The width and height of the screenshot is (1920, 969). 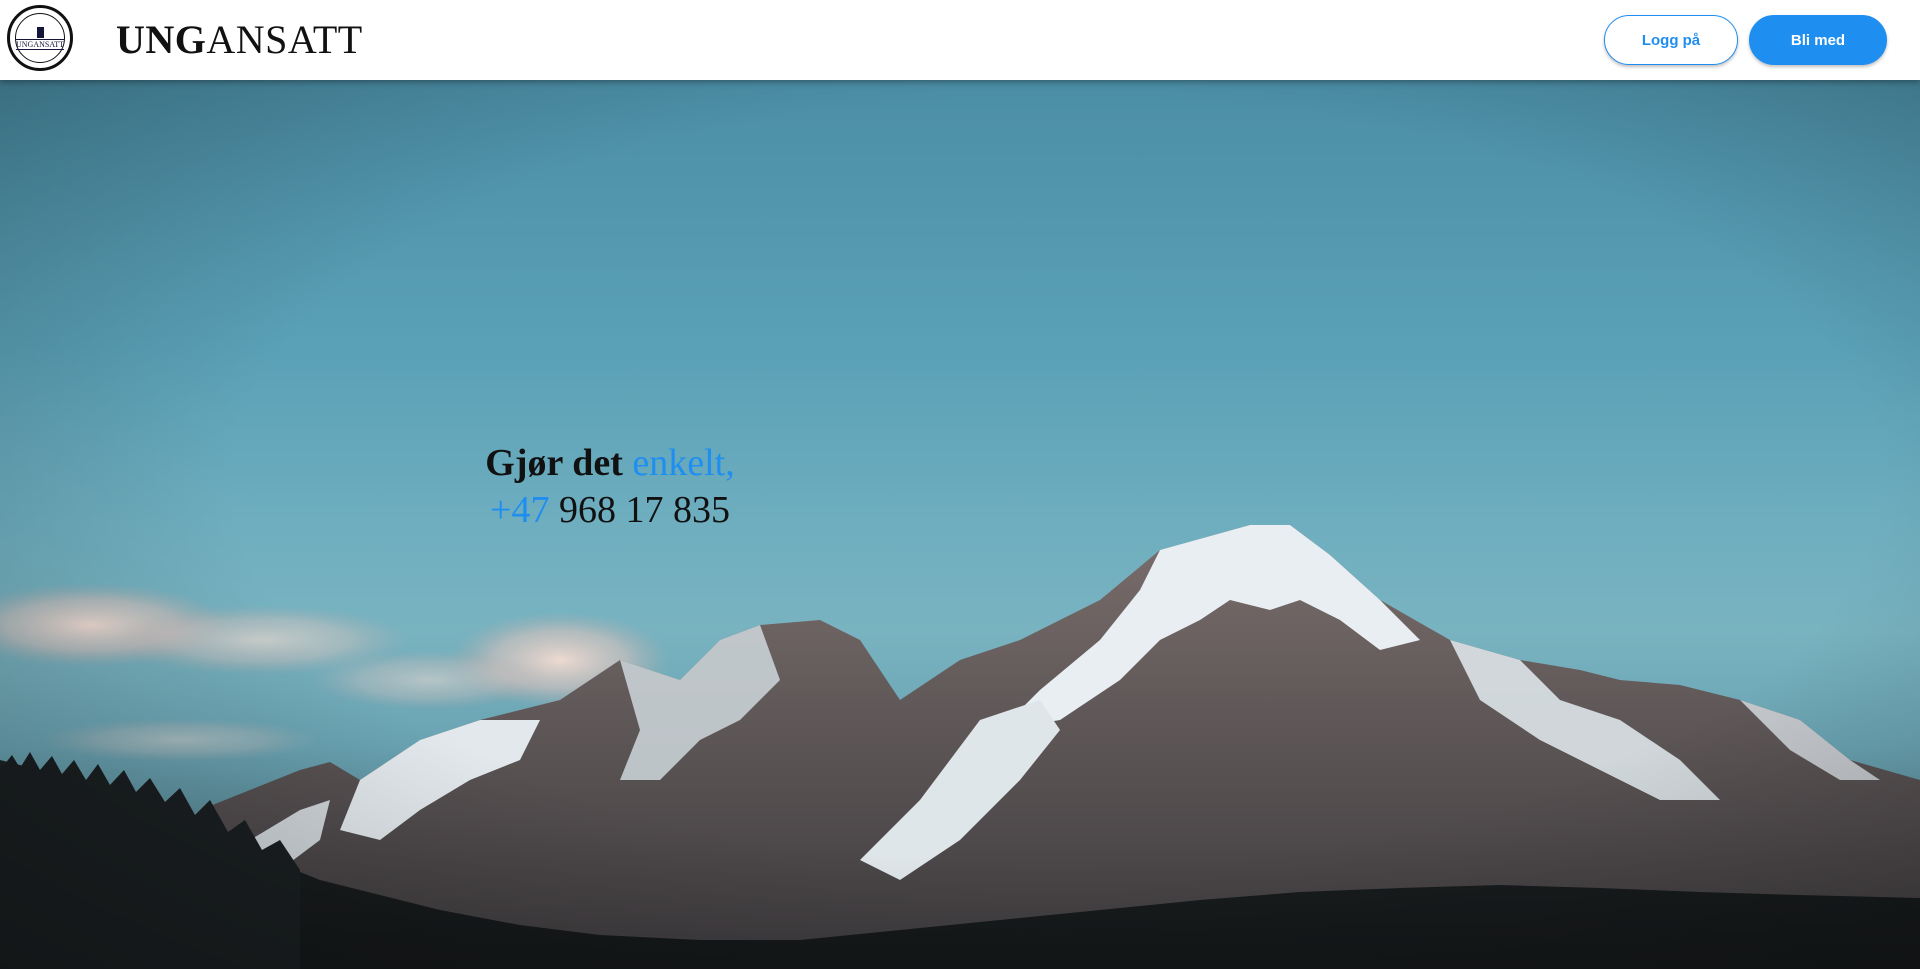 I want to click on hero-headline: Gjør det enkelt, +47 968 17 835, so click(x=610, y=487).